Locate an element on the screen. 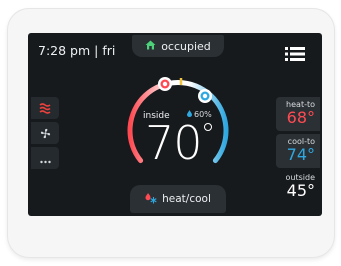 The height and width of the screenshot is (266, 341). clock-display: 7:28 pm | fri is located at coordinates (77, 50).